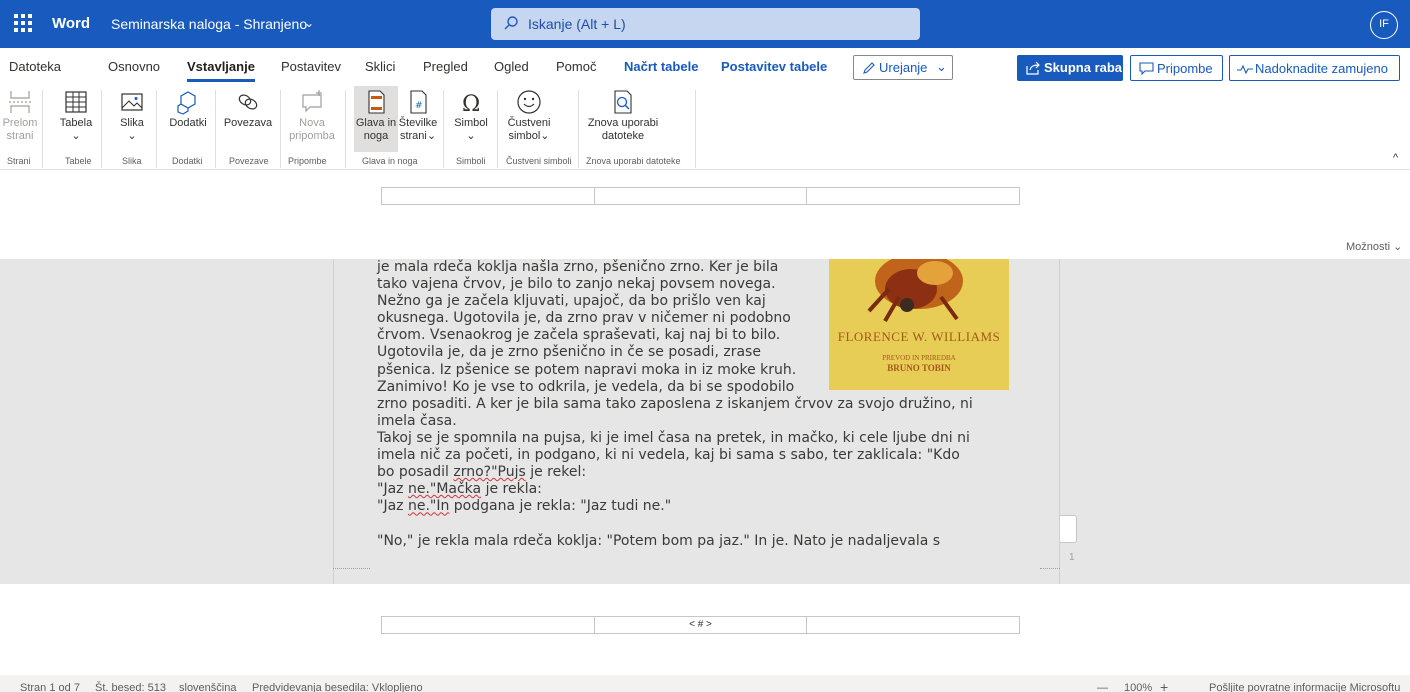 This screenshot has width=1410, height=692. What do you see at coordinates (511, 489) in the screenshot?
I see `text-segment: je rekla:` at bounding box center [511, 489].